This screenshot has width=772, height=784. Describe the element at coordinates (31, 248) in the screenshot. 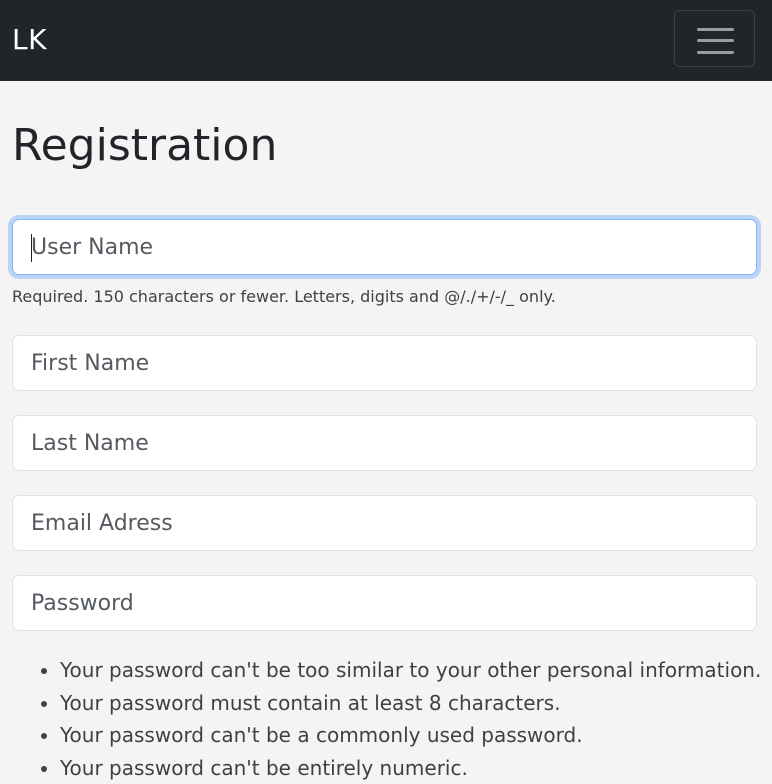

I see `text-caret` at that location.